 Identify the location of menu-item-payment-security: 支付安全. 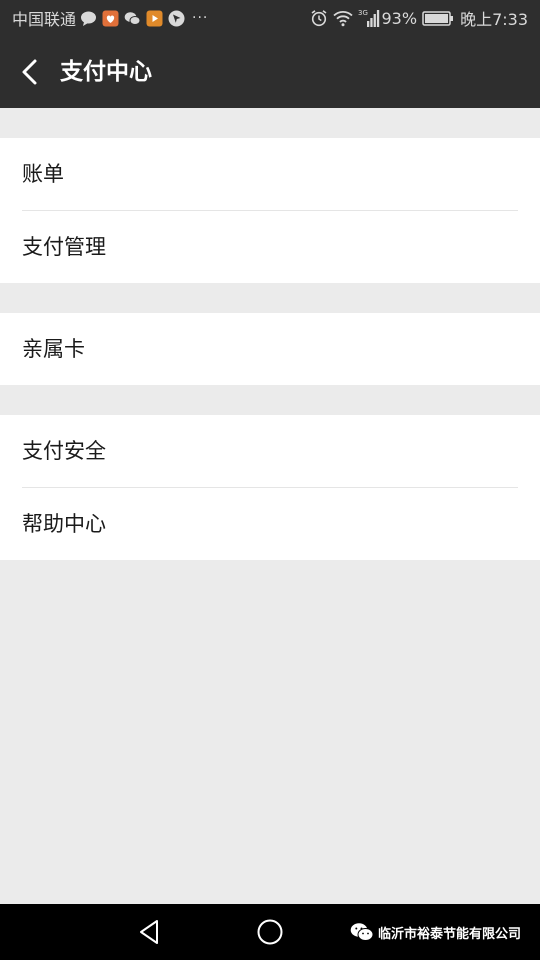
(270, 451).